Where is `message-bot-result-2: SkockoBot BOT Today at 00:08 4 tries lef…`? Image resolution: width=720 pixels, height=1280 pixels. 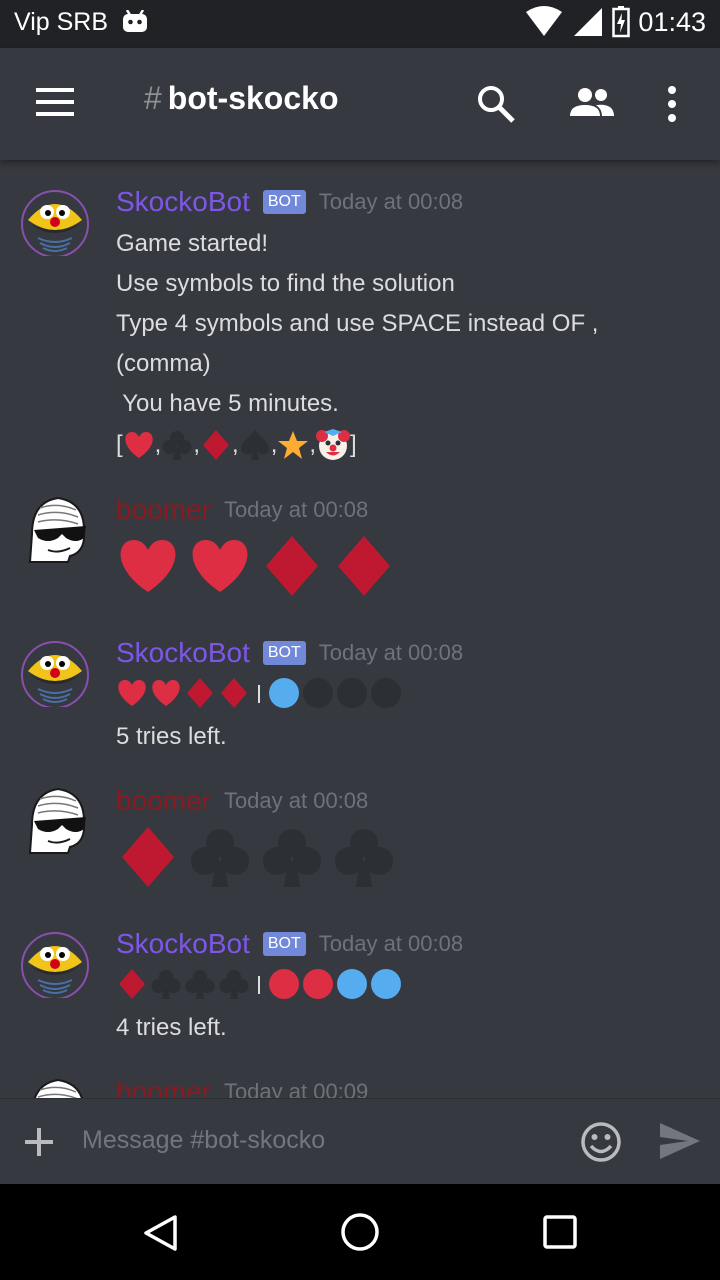 message-bot-result-2: SkockoBot BOT Today at 00:08 4 tries lef… is located at coordinates (360, 989).